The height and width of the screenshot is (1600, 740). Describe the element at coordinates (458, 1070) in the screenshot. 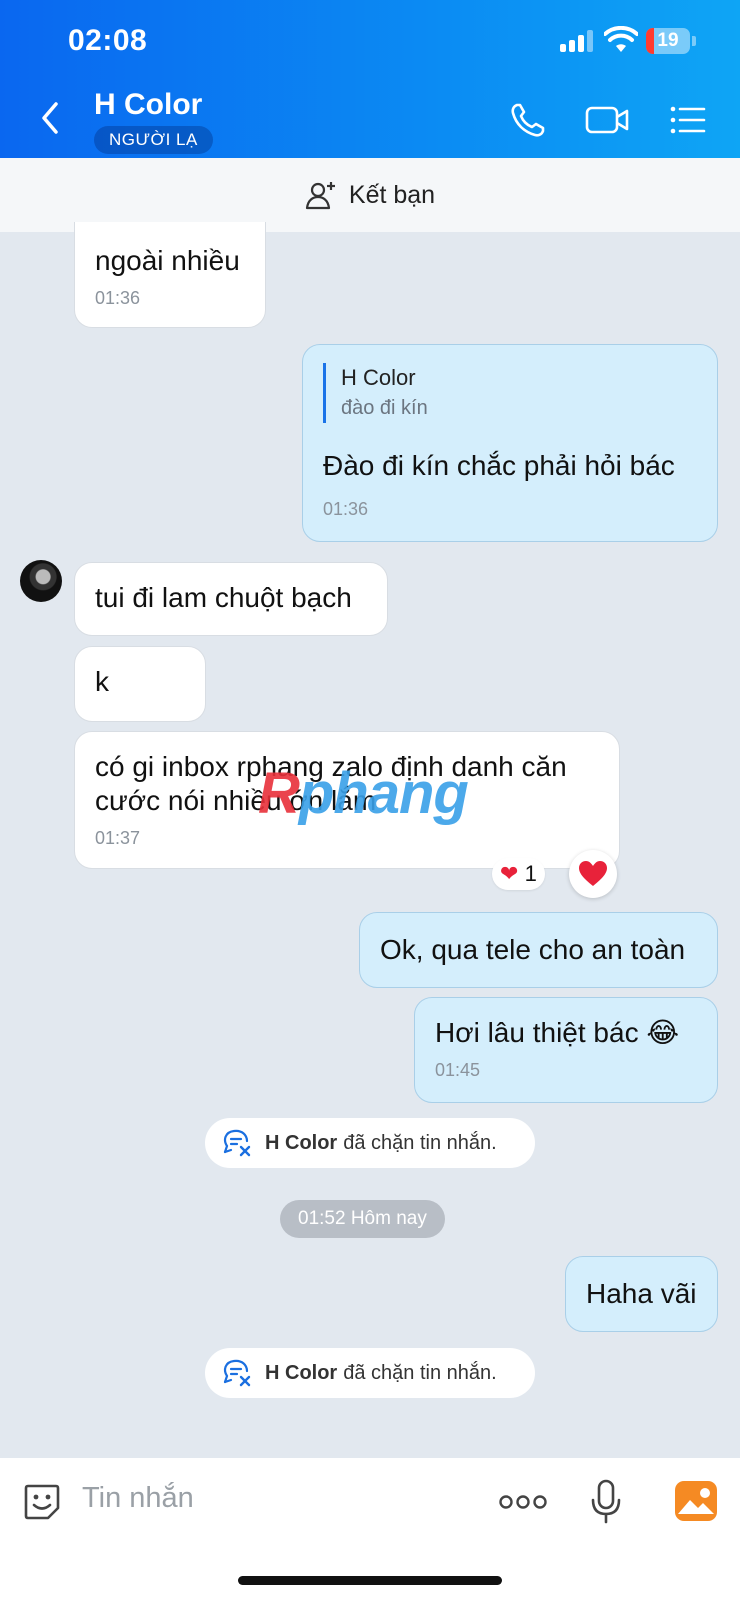

I see `message-time: 01:45` at that location.